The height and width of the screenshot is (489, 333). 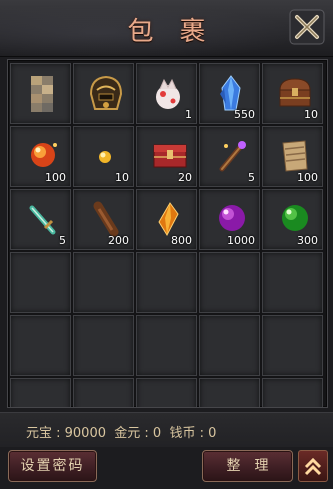 What do you see at coordinates (295, 156) in the screenshot?
I see `scroll-icon` at bounding box center [295, 156].